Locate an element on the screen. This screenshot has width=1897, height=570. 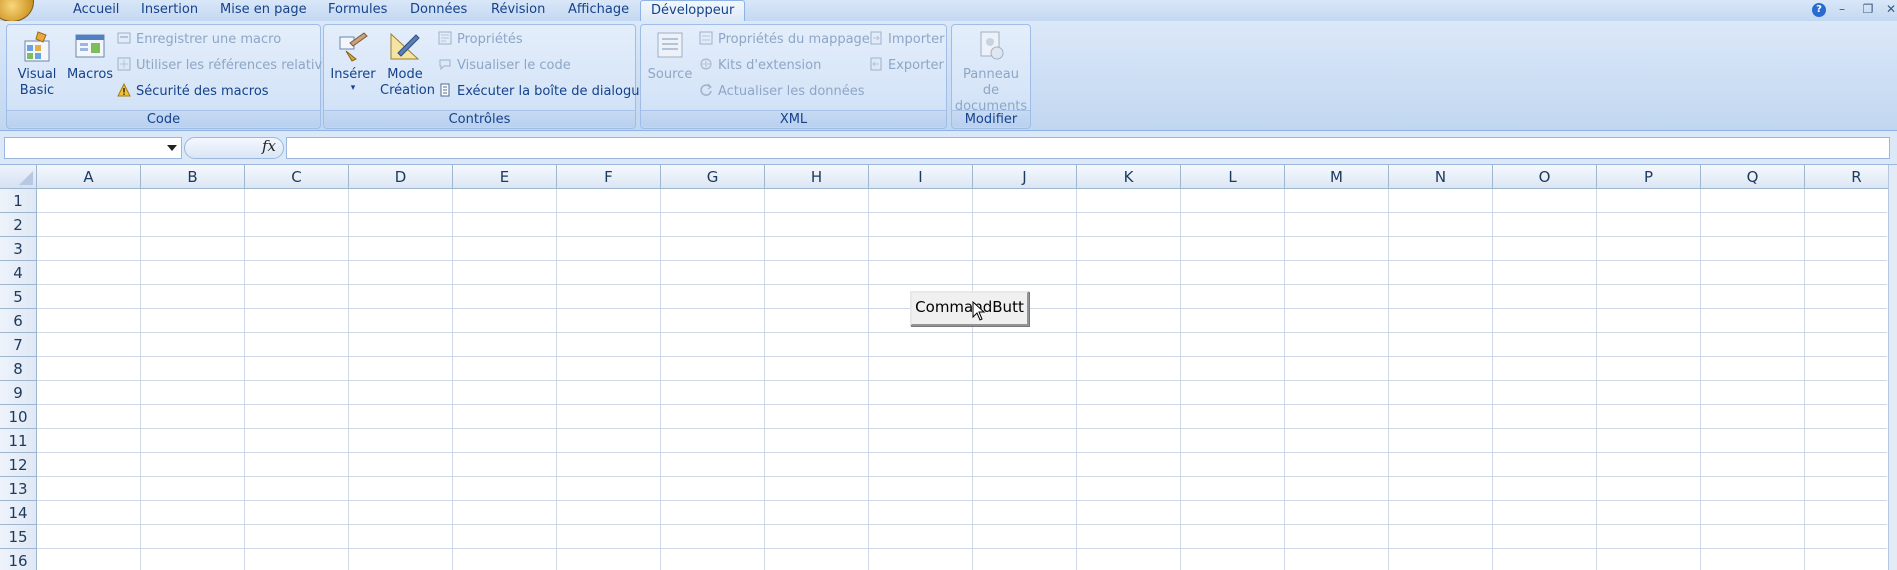
restore-icon: ❐ is located at coordinates (1868, 9).